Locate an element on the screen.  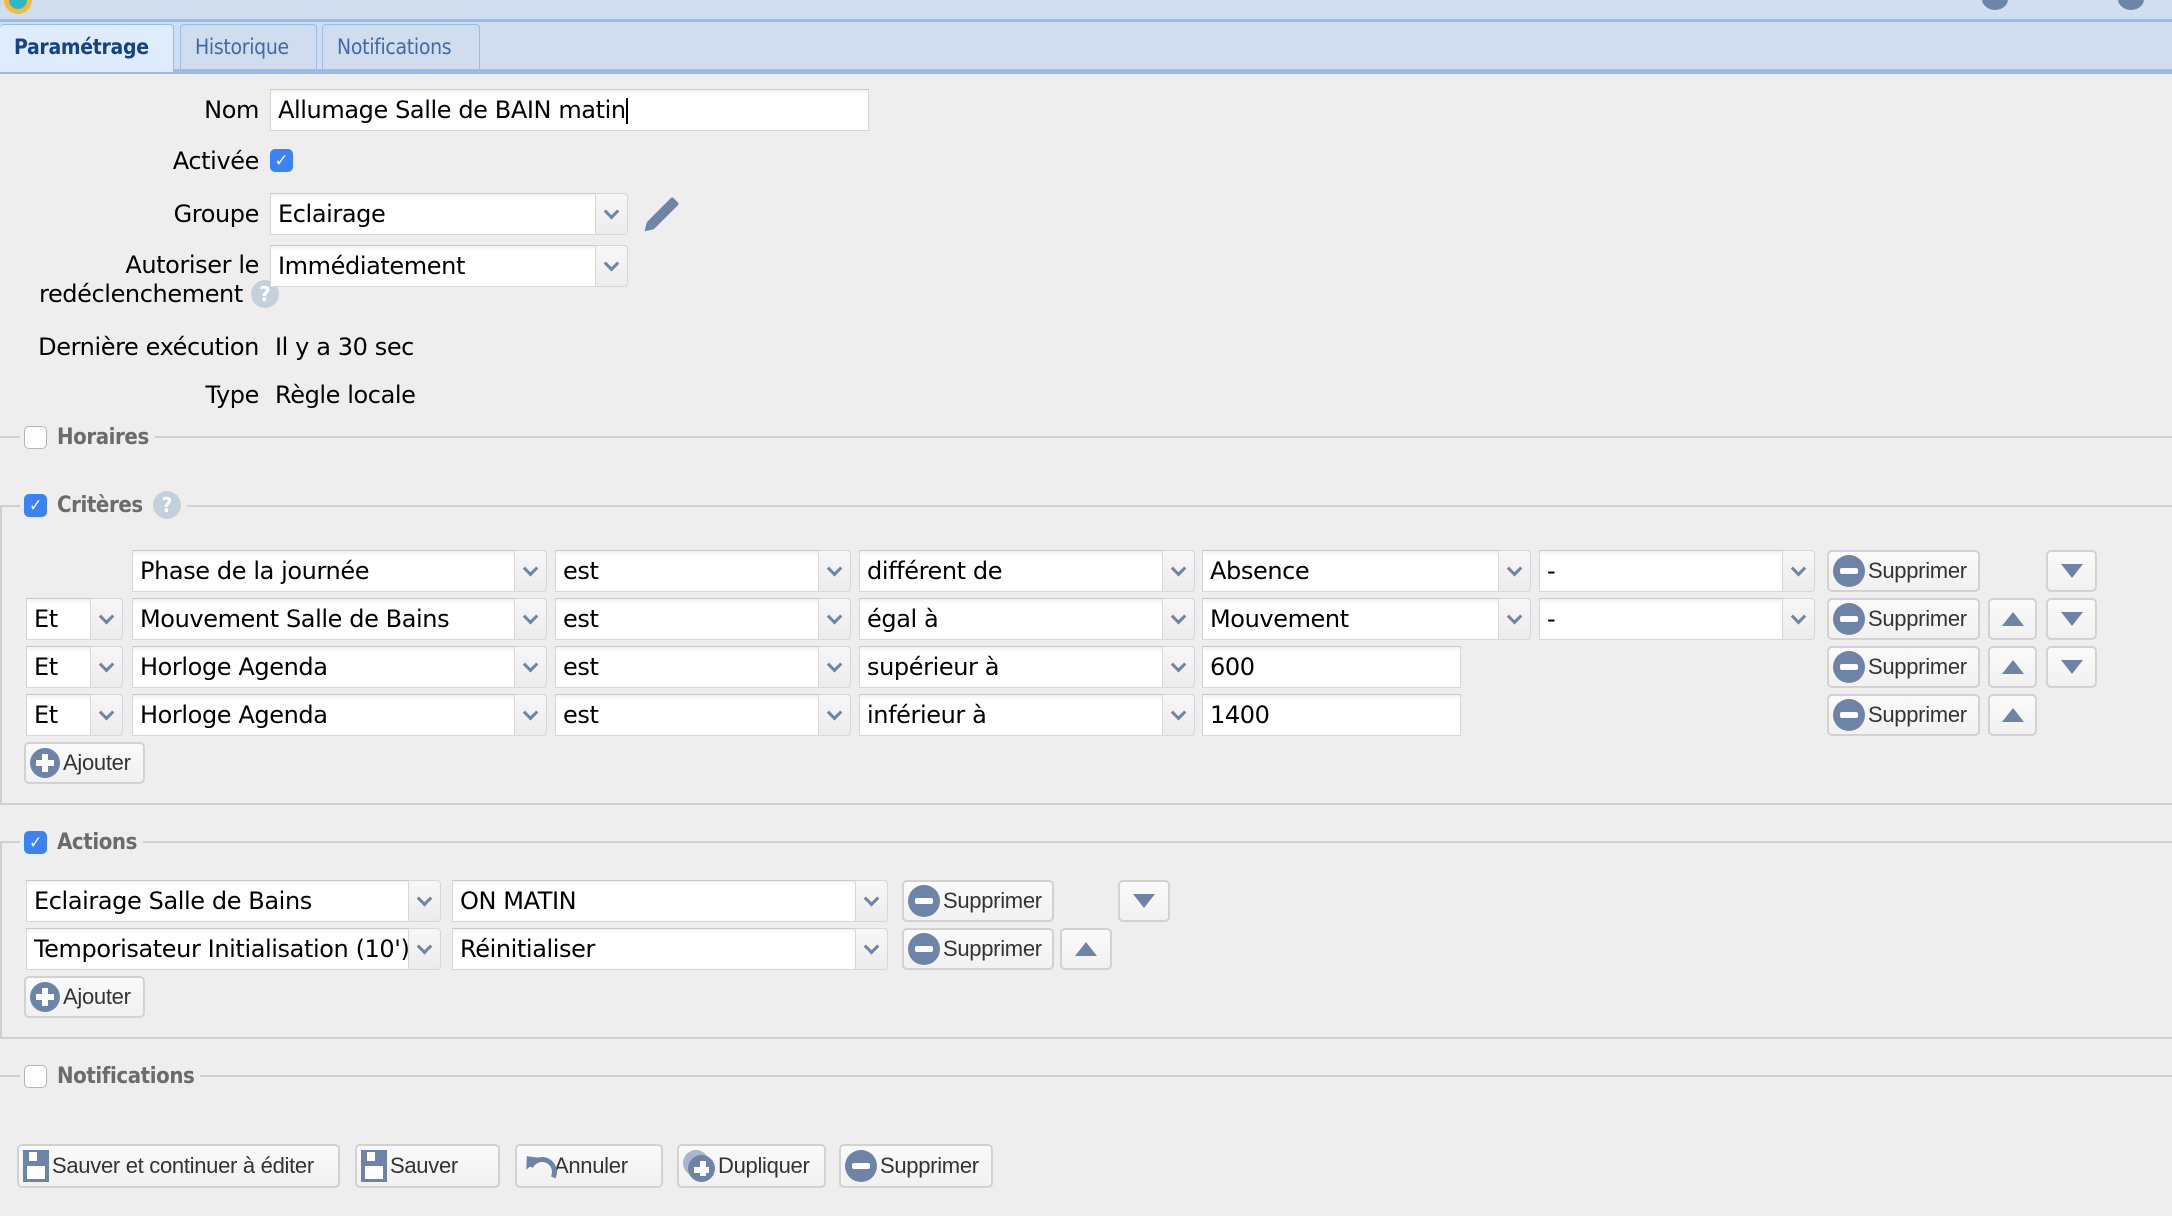
horaires-checkbox is located at coordinates (35, 437).